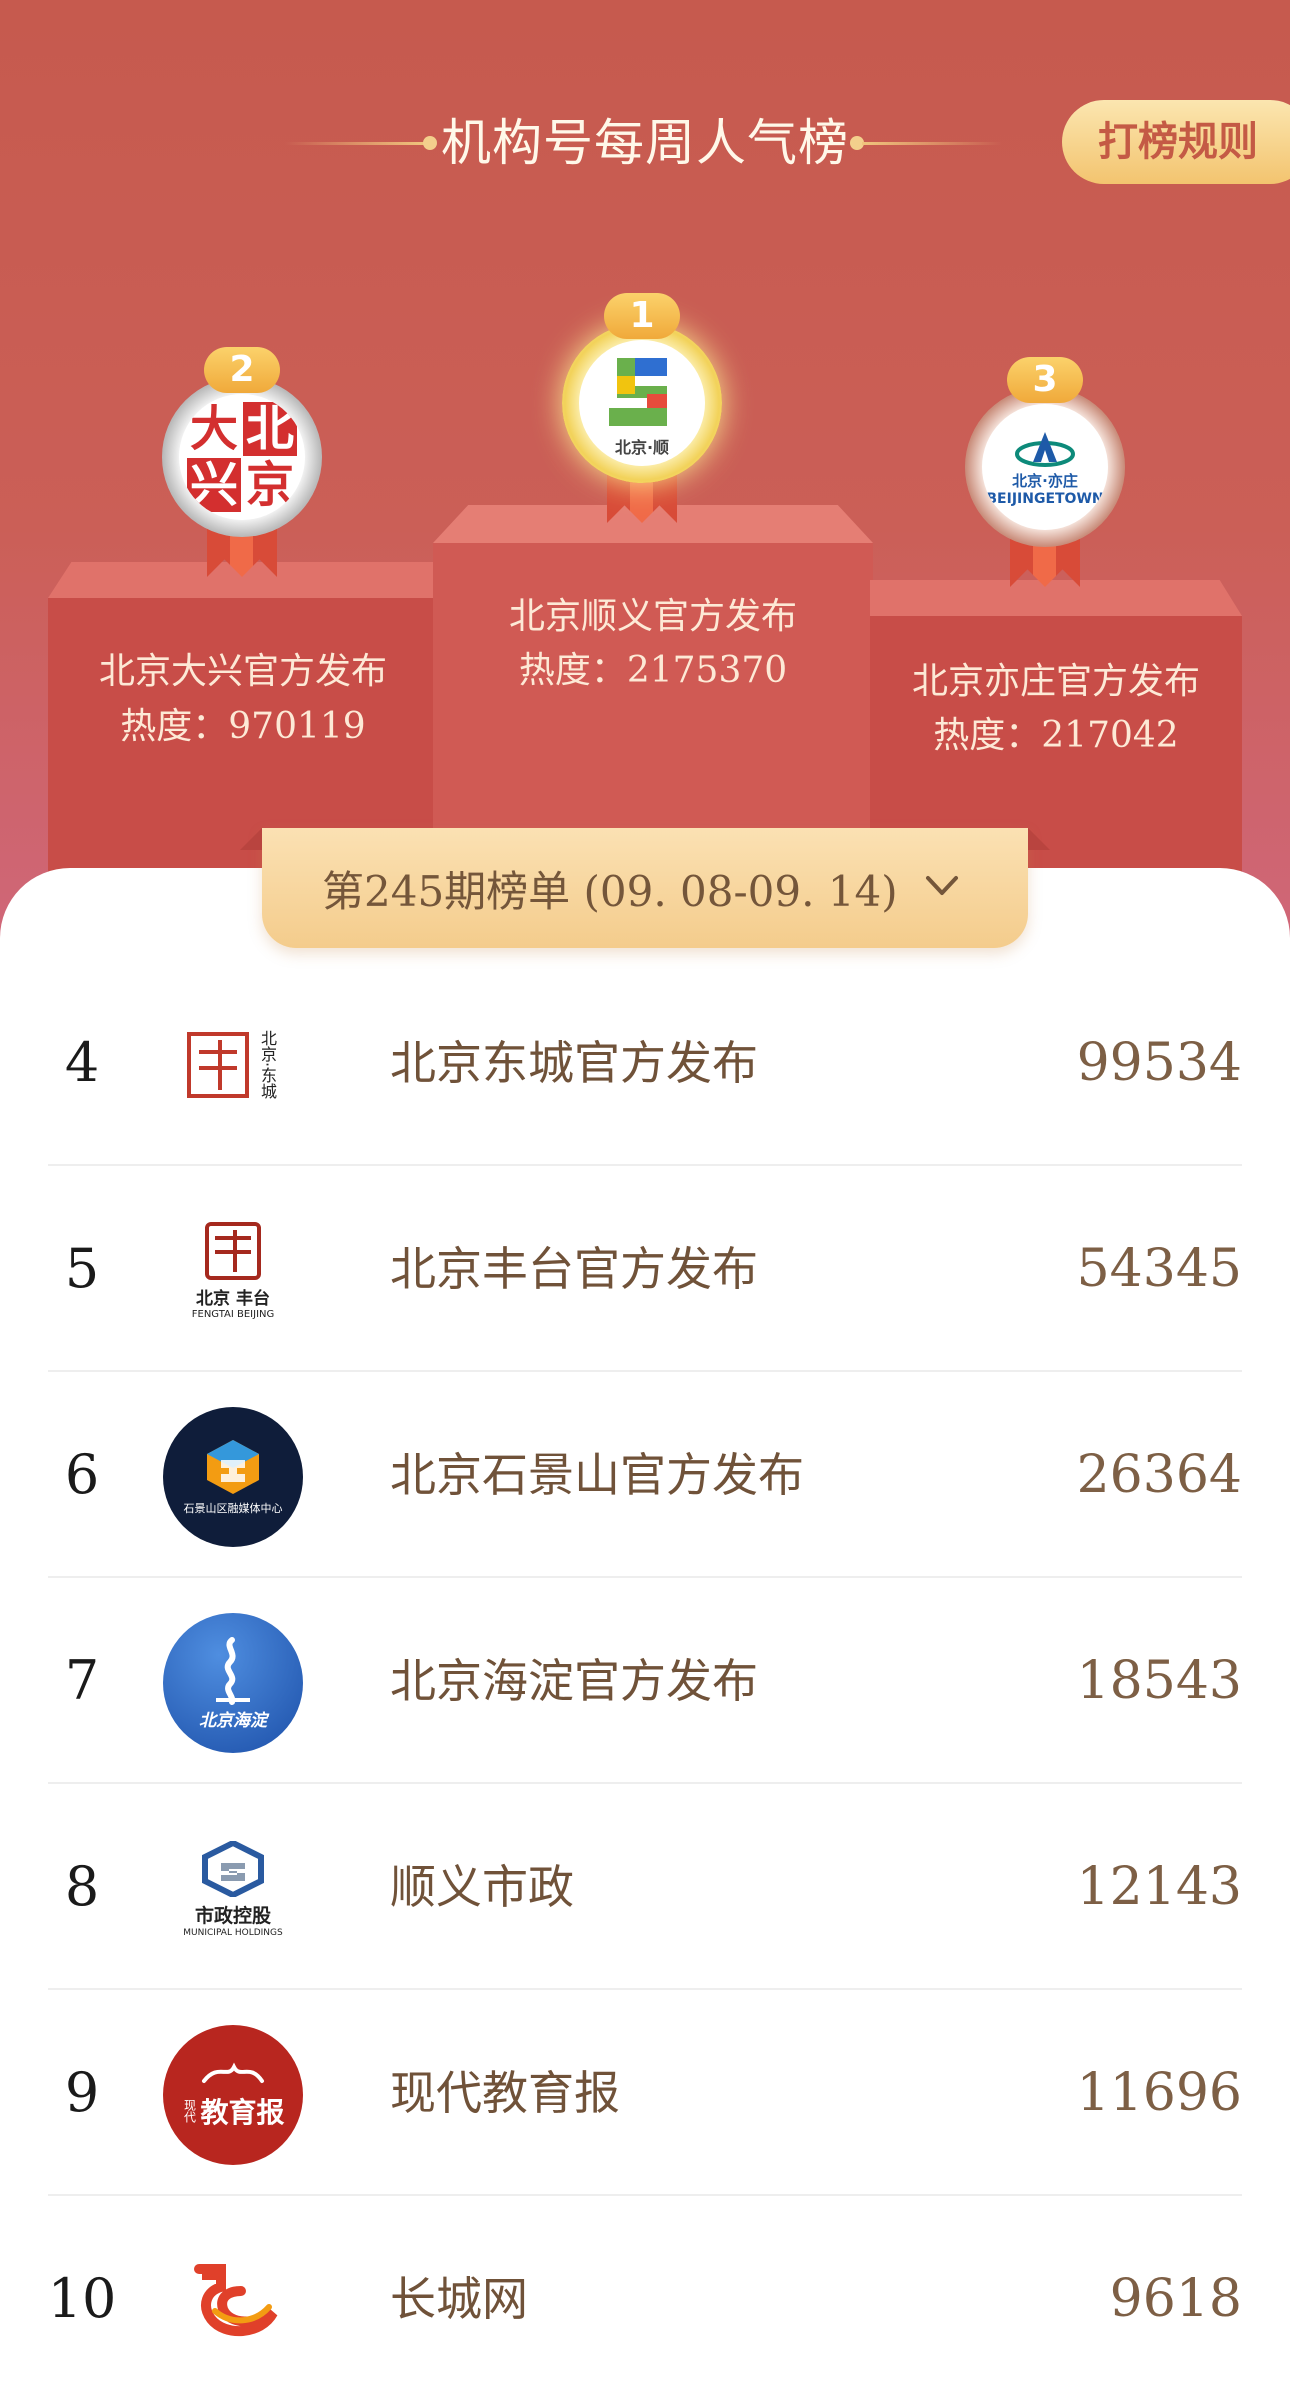  I want to click on score: 99534, so click(1159, 1063).